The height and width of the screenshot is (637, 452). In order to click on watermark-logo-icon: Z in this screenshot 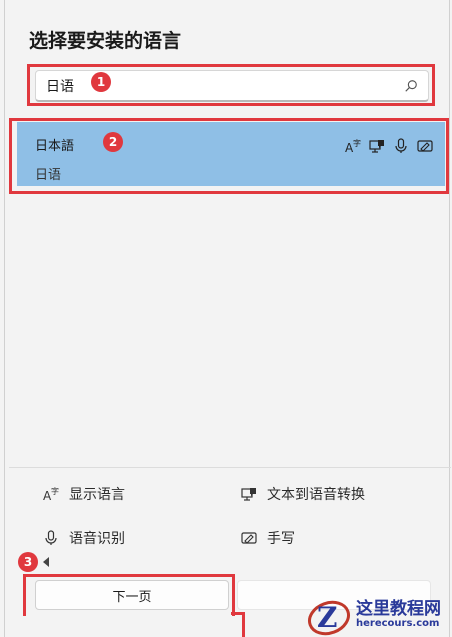, I will do `click(329, 617)`.